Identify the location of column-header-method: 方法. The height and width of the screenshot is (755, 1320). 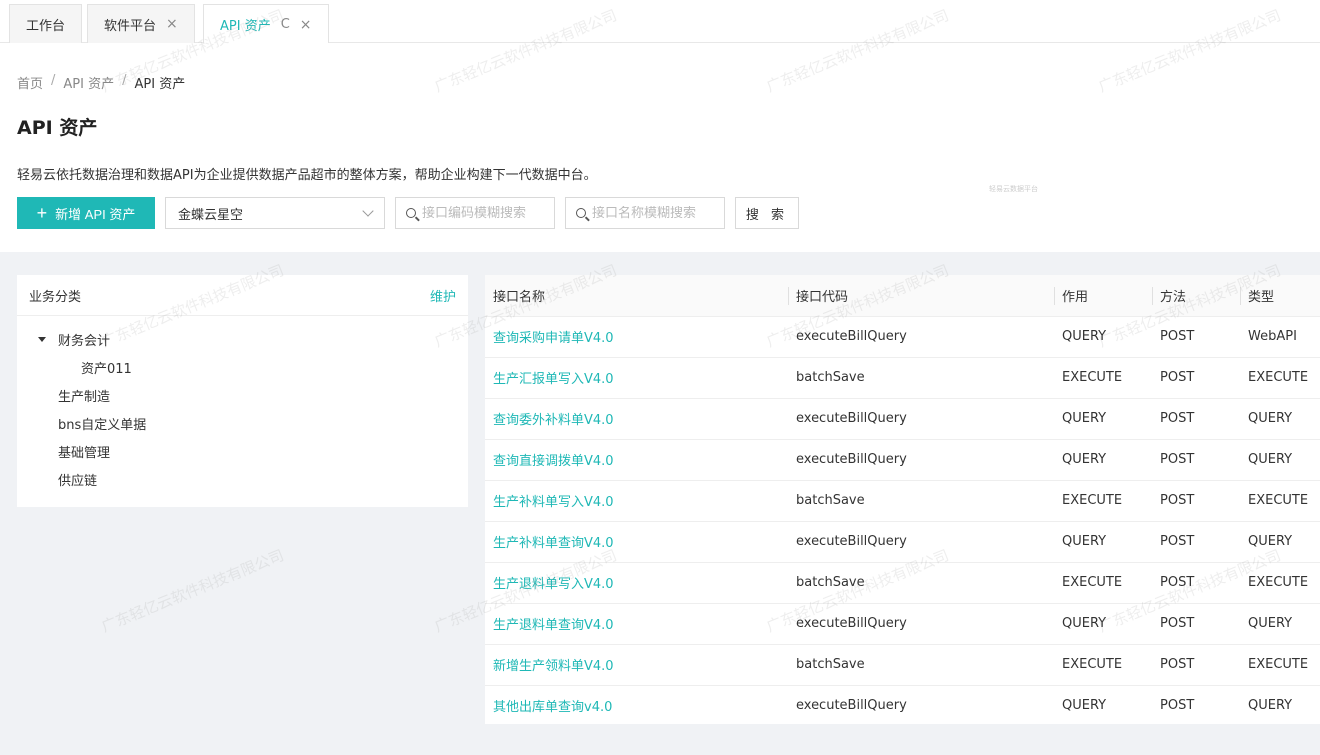
(1196, 296).